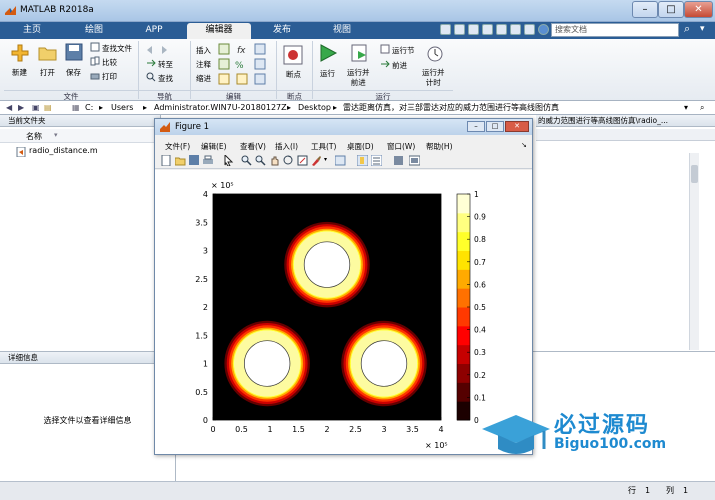 The image size is (715, 500). What do you see at coordinates (36, 107) in the screenshot?
I see `up-folder-icon: ▣` at bounding box center [36, 107].